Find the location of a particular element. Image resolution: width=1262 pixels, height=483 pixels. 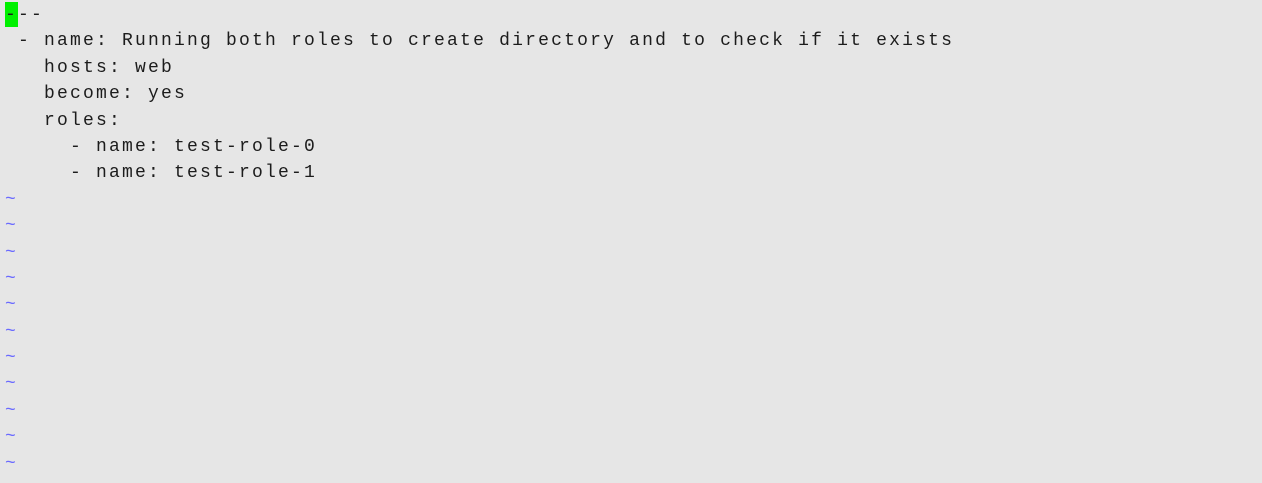

code-line: - name: test-role-0 is located at coordinates (161, 146).